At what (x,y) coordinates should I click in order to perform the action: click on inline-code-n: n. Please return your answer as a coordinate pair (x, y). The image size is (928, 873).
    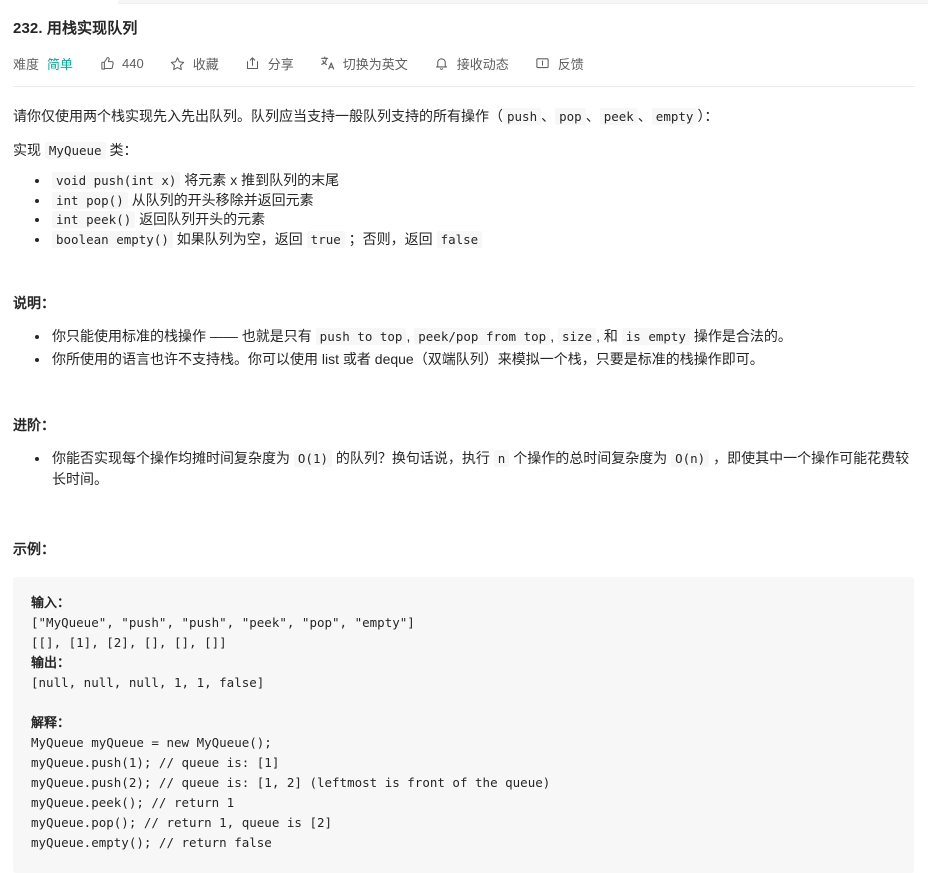
    Looking at the image, I should click on (501, 458).